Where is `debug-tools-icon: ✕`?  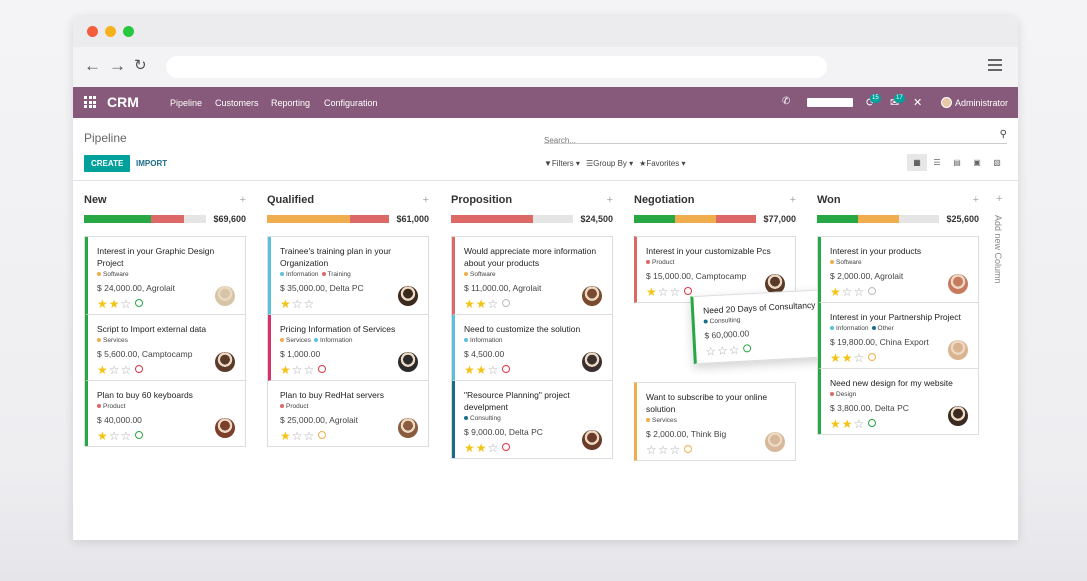 debug-tools-icon: ✕ is located at coordinates (917, 102).